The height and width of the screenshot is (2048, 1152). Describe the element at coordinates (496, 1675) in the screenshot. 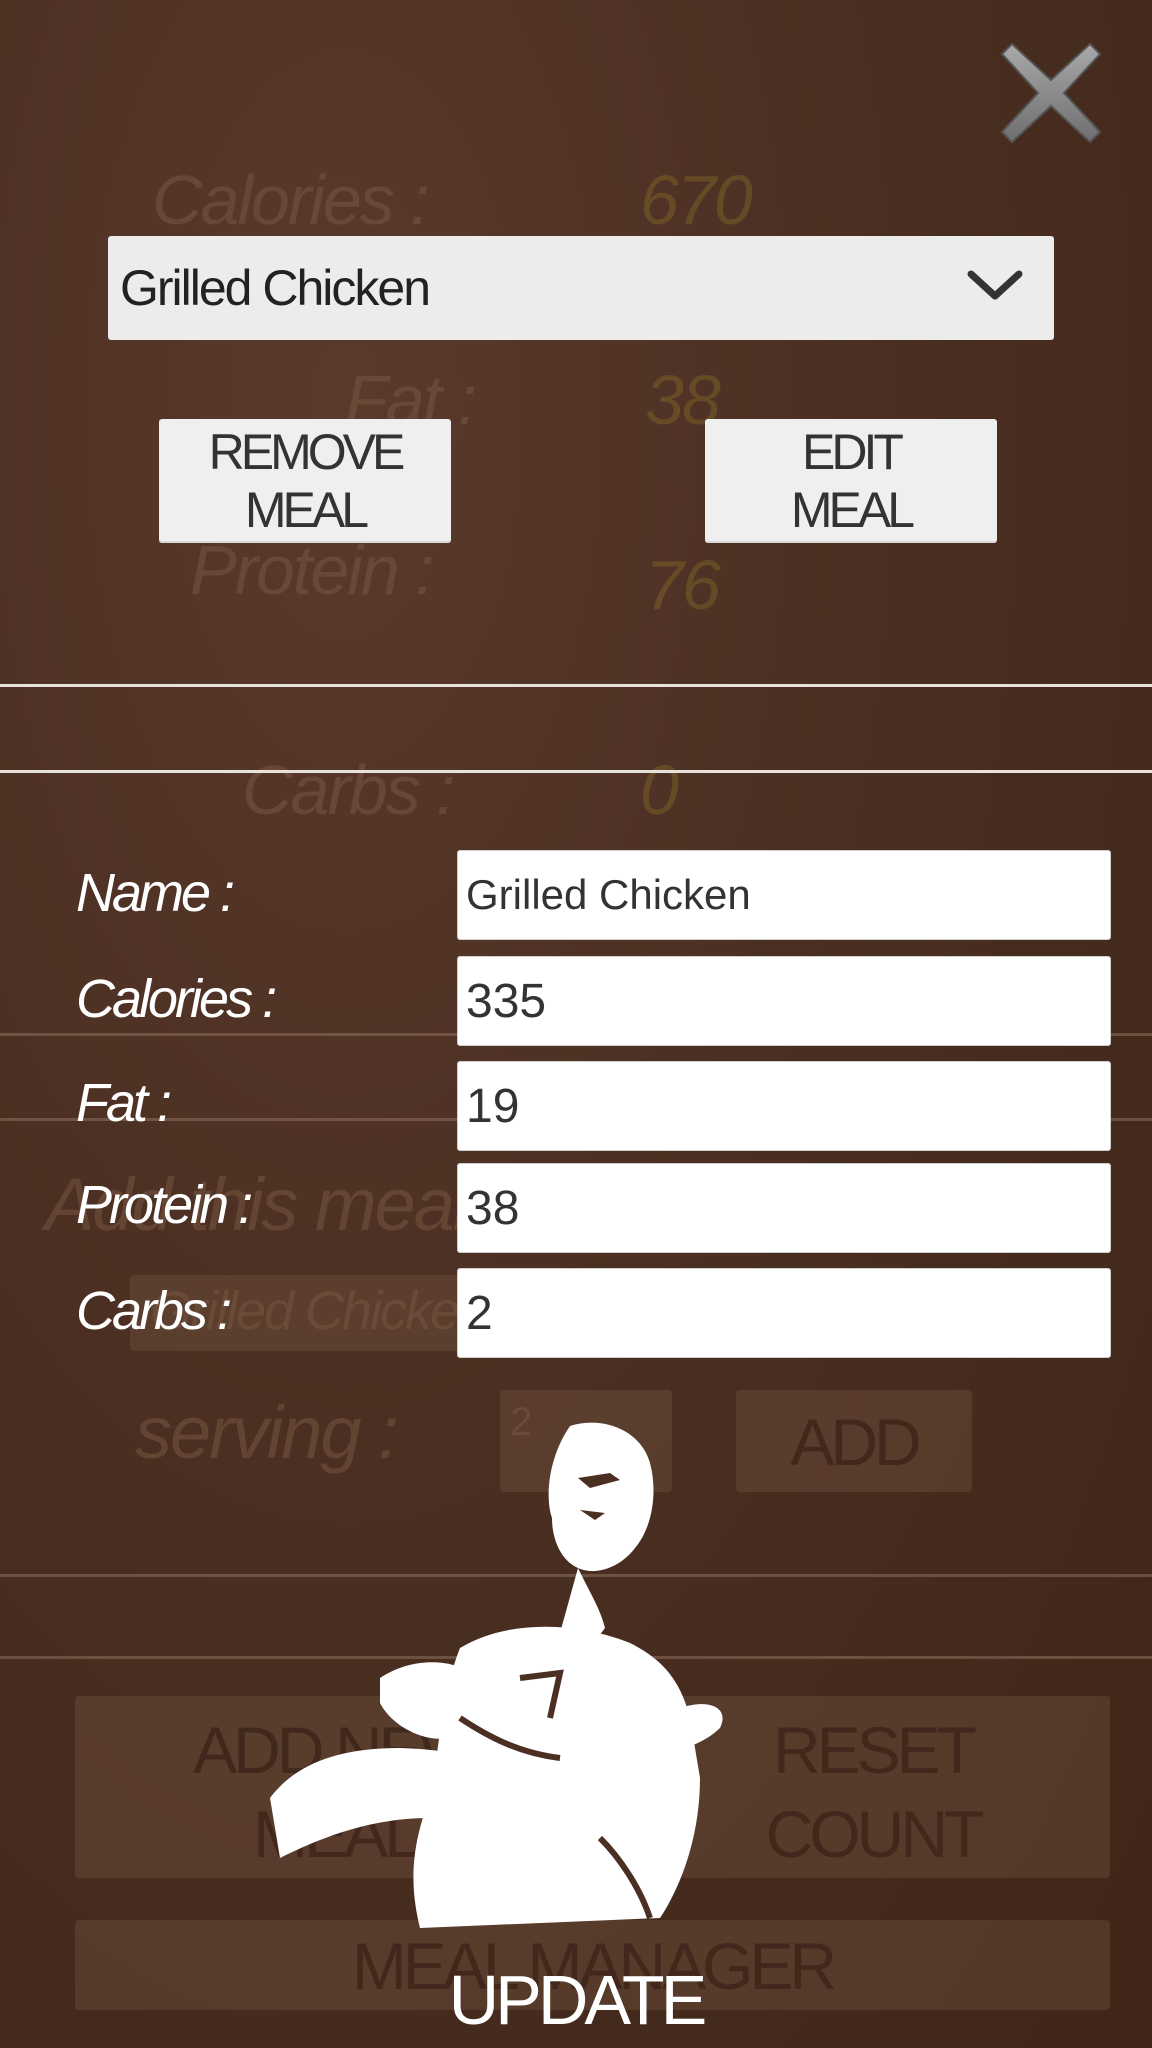

I see `bodybuilder-silhouette-image` at that location.